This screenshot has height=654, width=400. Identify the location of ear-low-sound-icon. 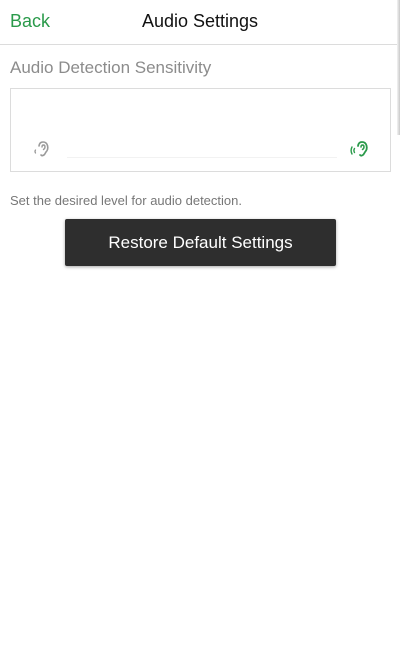
(43, 149).